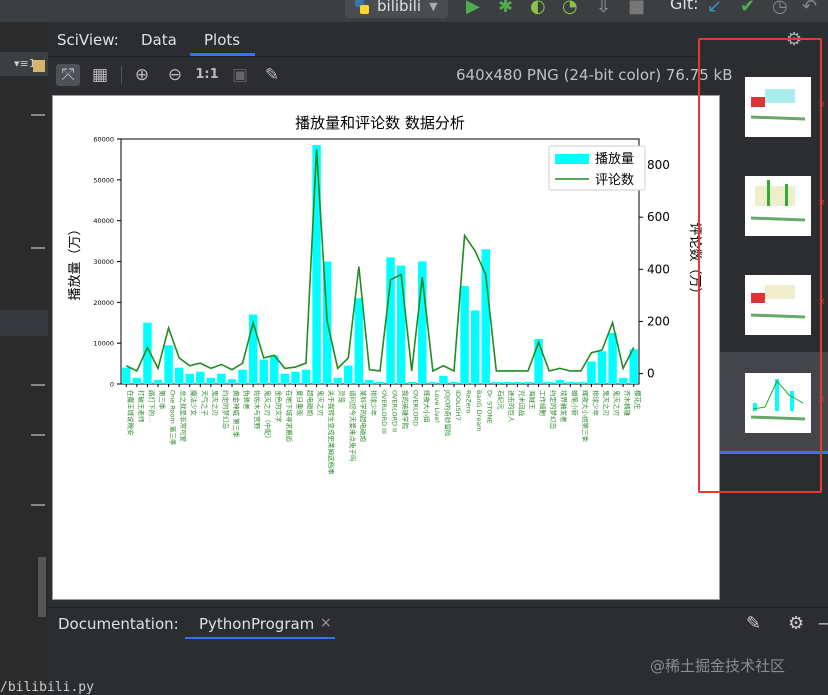 This screenshot has width=828, height=695. What do you see at coordinates (222, 40) in the screenshot?
I see `tab-plots: Plots` at bounding box center [222, 40].